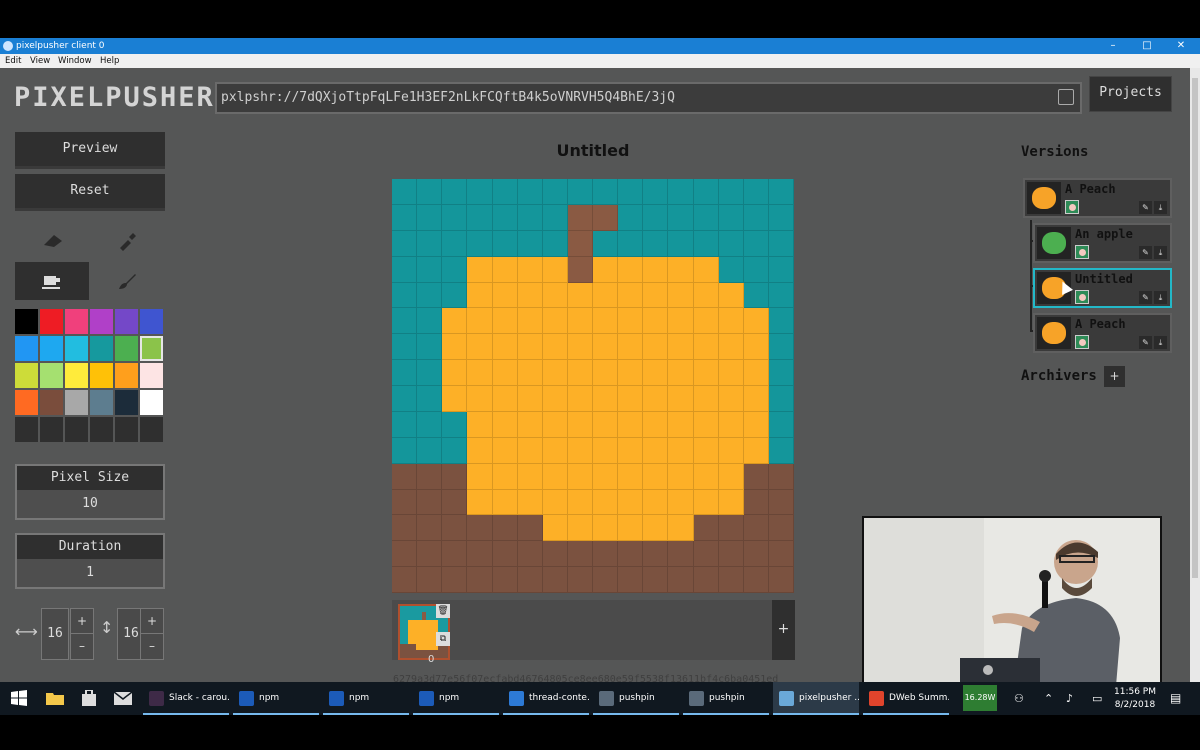  Describe the element at coordinates (1195, 375) in the screenshot. I see `scrollbar` at that location.